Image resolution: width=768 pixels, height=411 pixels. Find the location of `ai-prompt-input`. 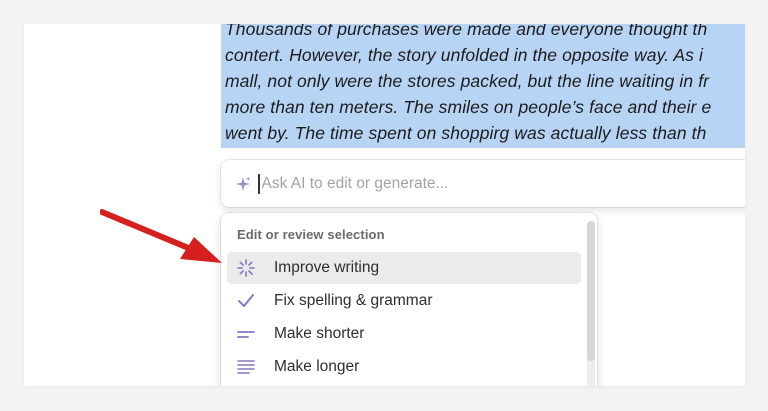

ai-prompt-input is located at coordinates (471, 183).